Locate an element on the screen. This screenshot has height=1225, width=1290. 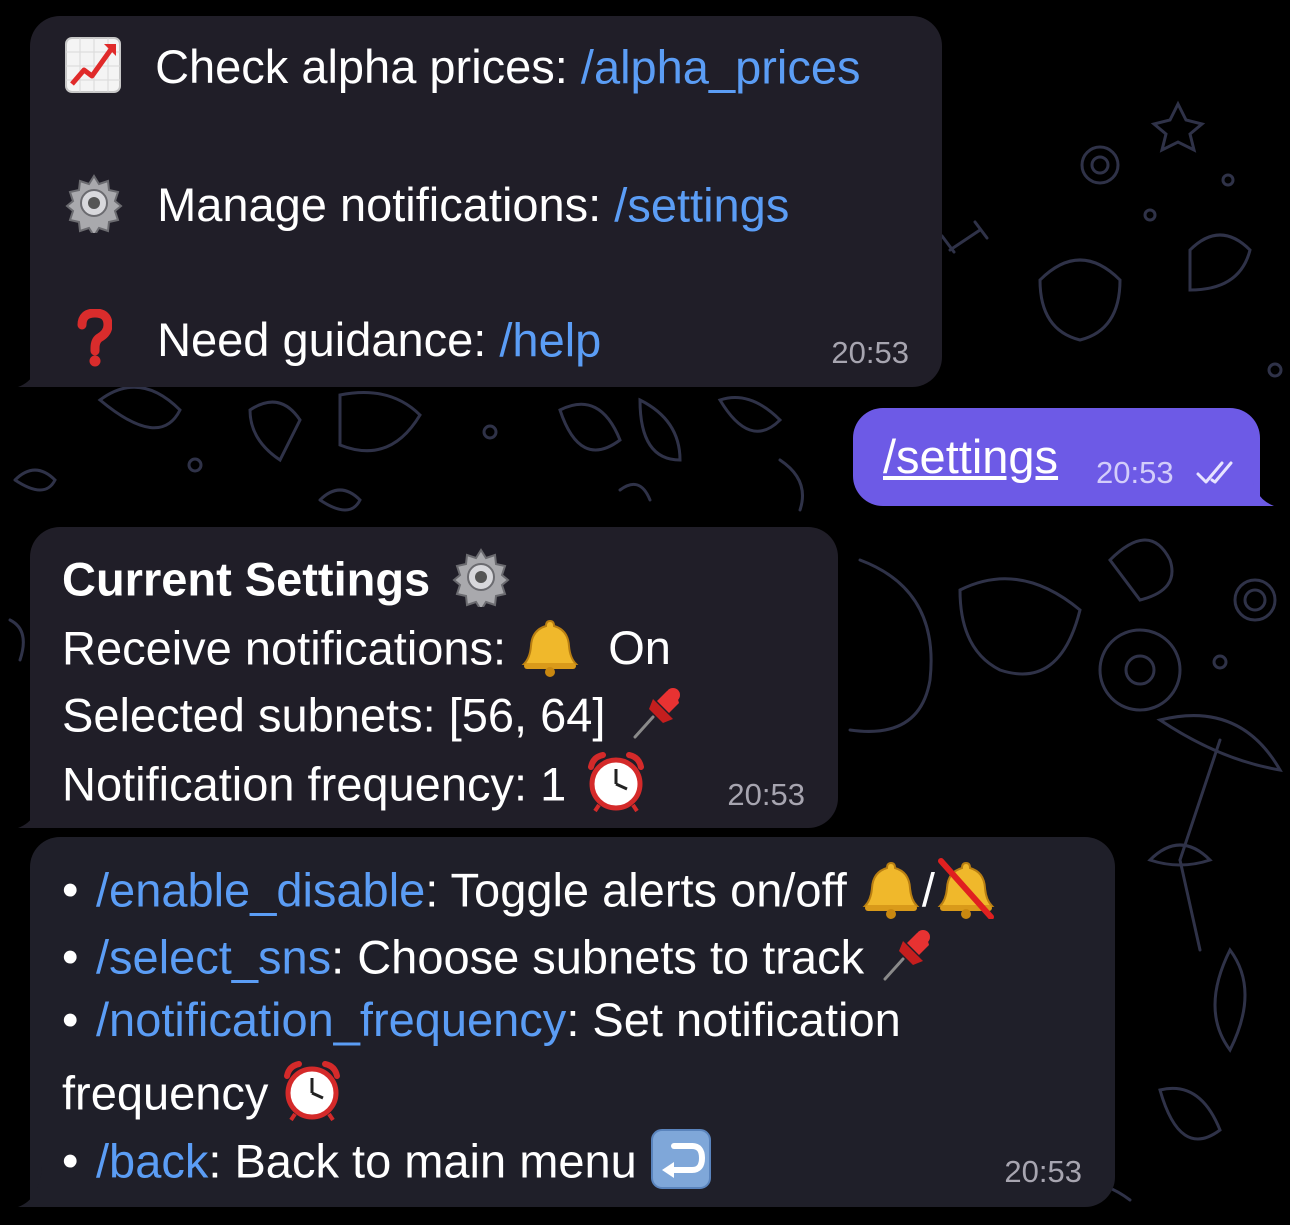
menu-line-settings: Manage notifications: /settings is located at coordinates (426, 209).